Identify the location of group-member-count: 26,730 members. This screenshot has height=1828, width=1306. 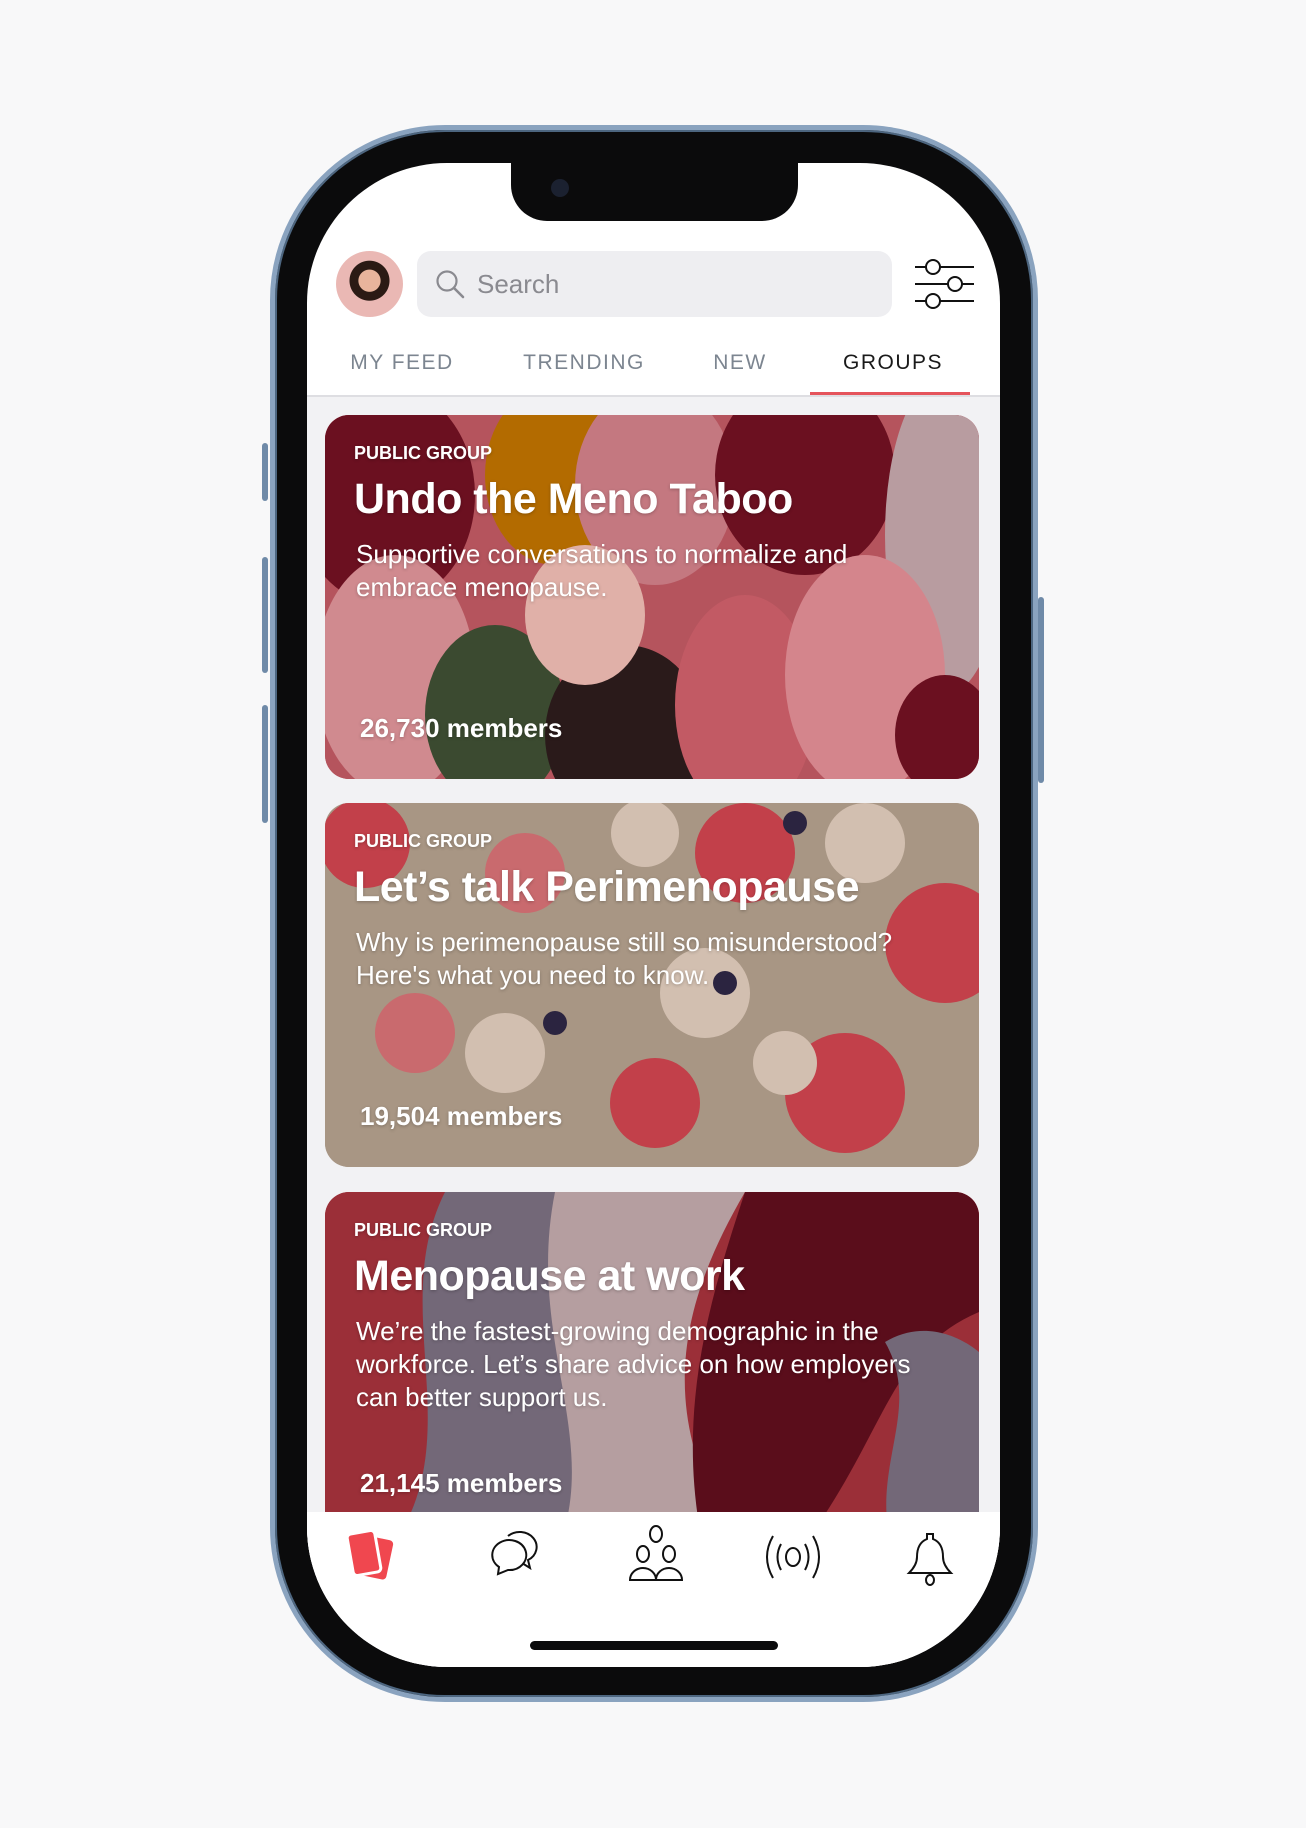
(461, 728).